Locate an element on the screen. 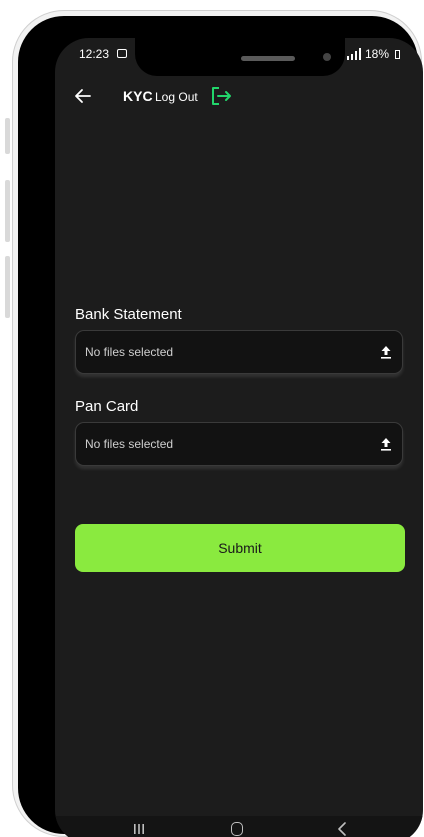 This screenshot has width=424, height=837. pan-card-file-input: No files selected is located at coordinates (239, 444).